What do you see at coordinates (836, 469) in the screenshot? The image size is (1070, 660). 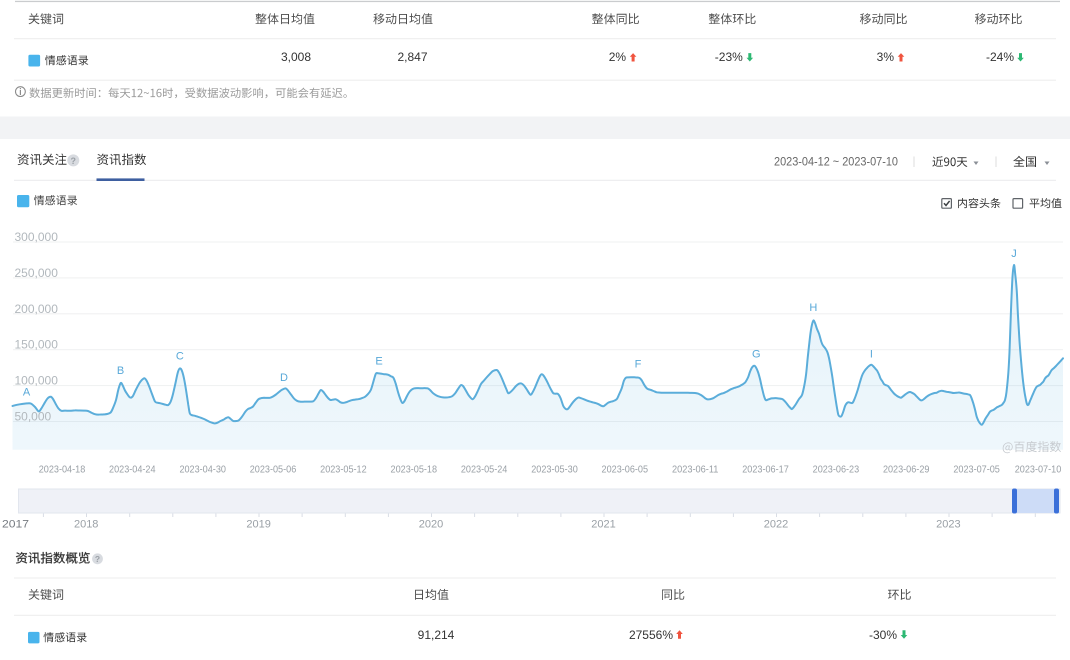 I see `svg-text: 2023-06-23` at bounding box center [836, 469].